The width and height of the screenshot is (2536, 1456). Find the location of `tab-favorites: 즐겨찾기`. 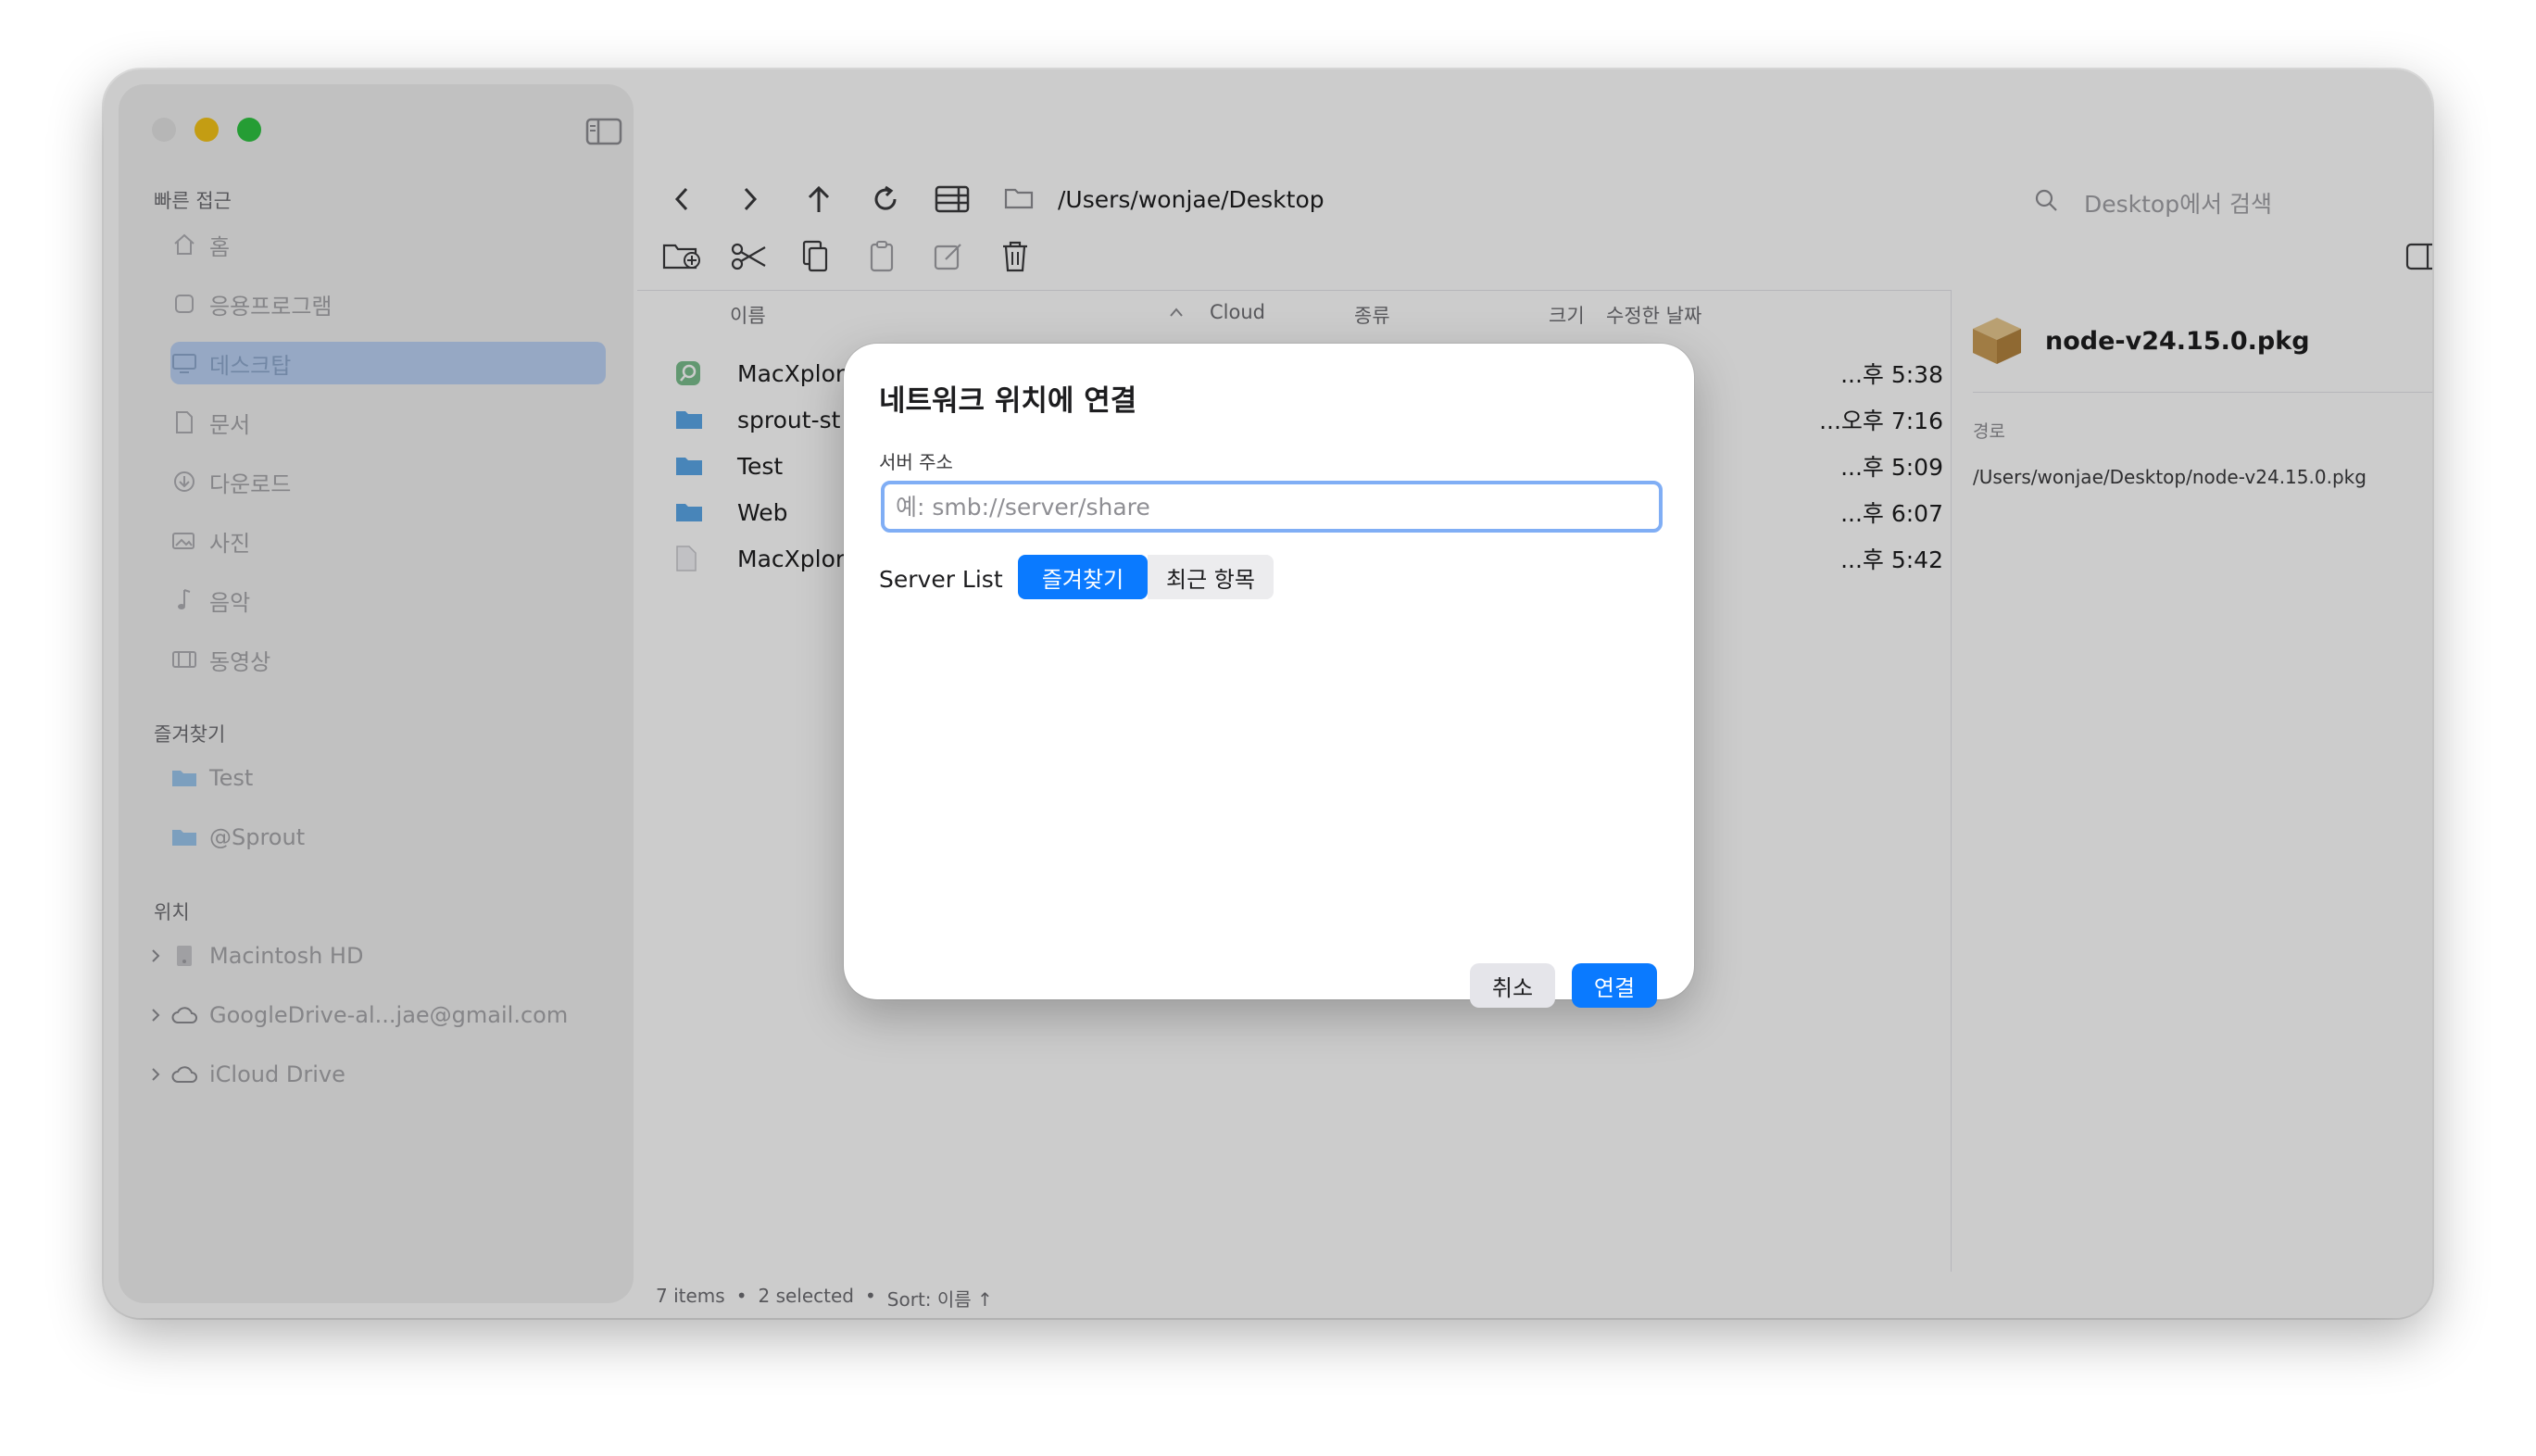

tab-favorites: 즐겨찾기 is located at coordinates (1083, 577).